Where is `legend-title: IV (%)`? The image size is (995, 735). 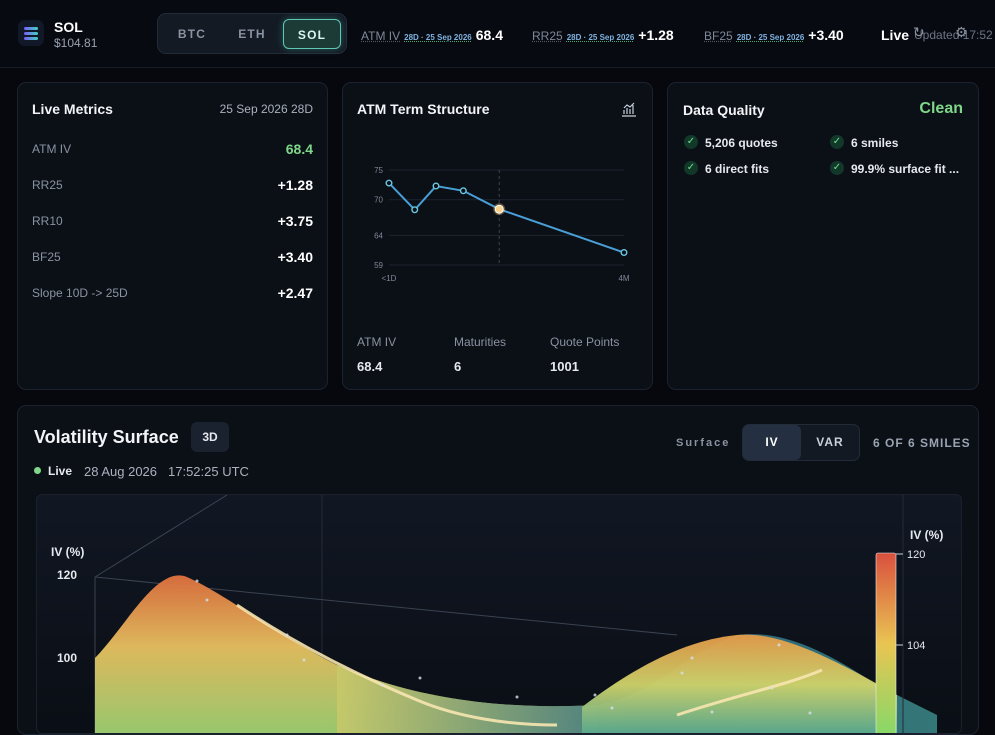 legend-title: IV (%) is located at coordinates (926, 535).